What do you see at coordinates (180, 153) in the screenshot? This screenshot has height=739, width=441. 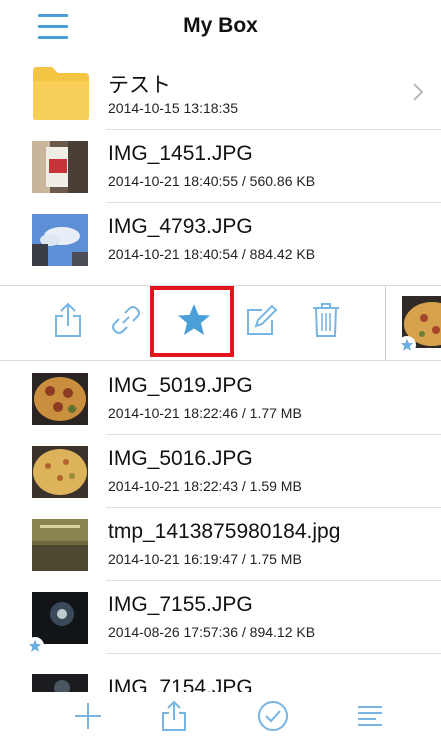 I see `file-name: IMG_1451.JPG` at bounding box center [180, 153].